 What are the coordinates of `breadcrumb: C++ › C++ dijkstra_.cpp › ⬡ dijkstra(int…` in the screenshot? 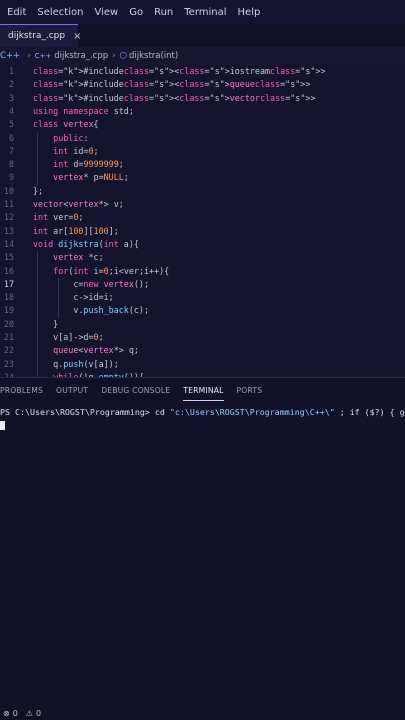 It's located at (202, 56).